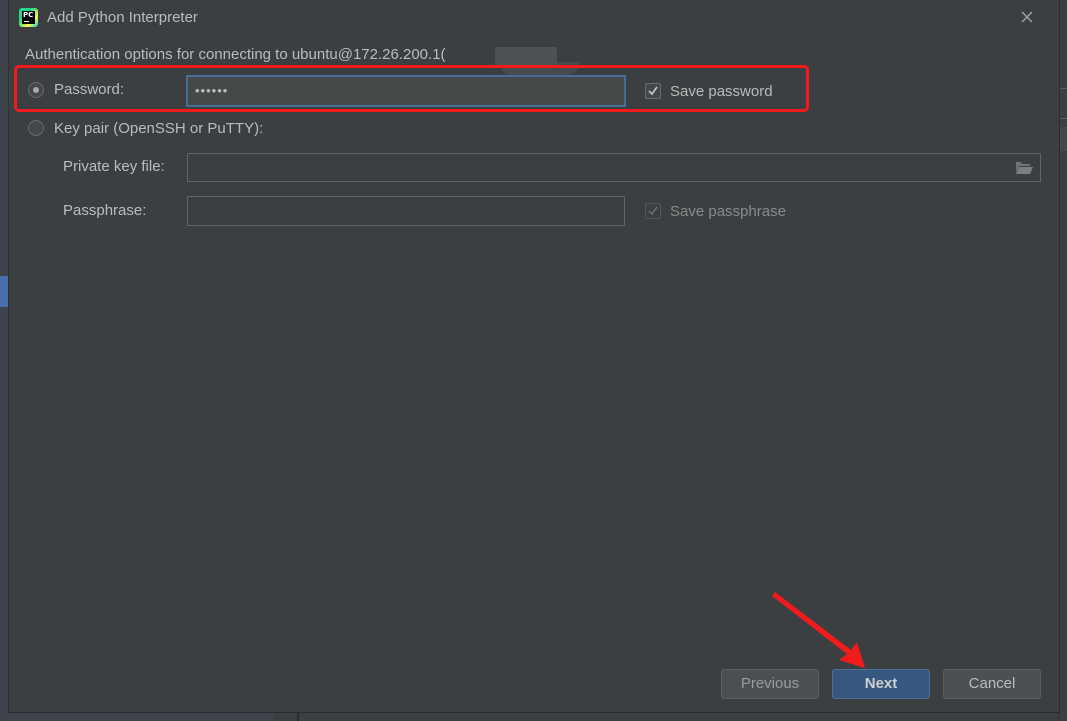 This screenshot has height=721, width=1067. What do you see at coordinates (992, 684) in the screenshot?
I see `cancel-button: Cancel` at bounding box center [992, 684].